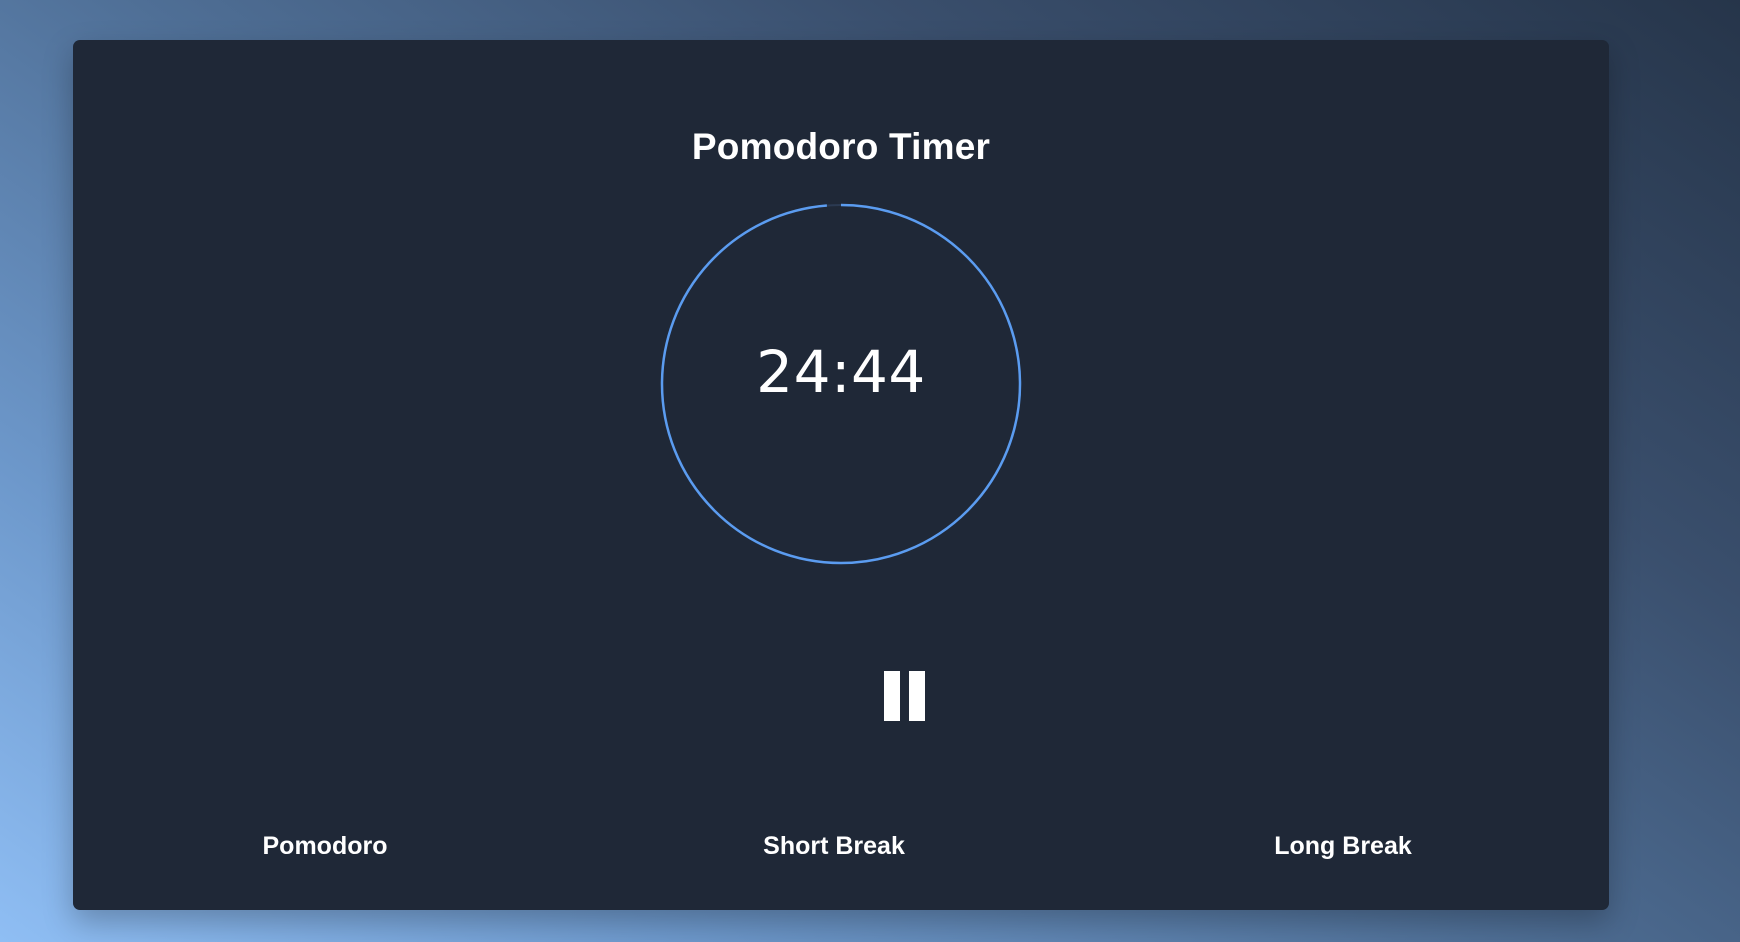 The image size is (1740, 942). What do you see at coordinates (907, 696) in the screenshot?
I see `pause-button` at bounding box center [907, 696].